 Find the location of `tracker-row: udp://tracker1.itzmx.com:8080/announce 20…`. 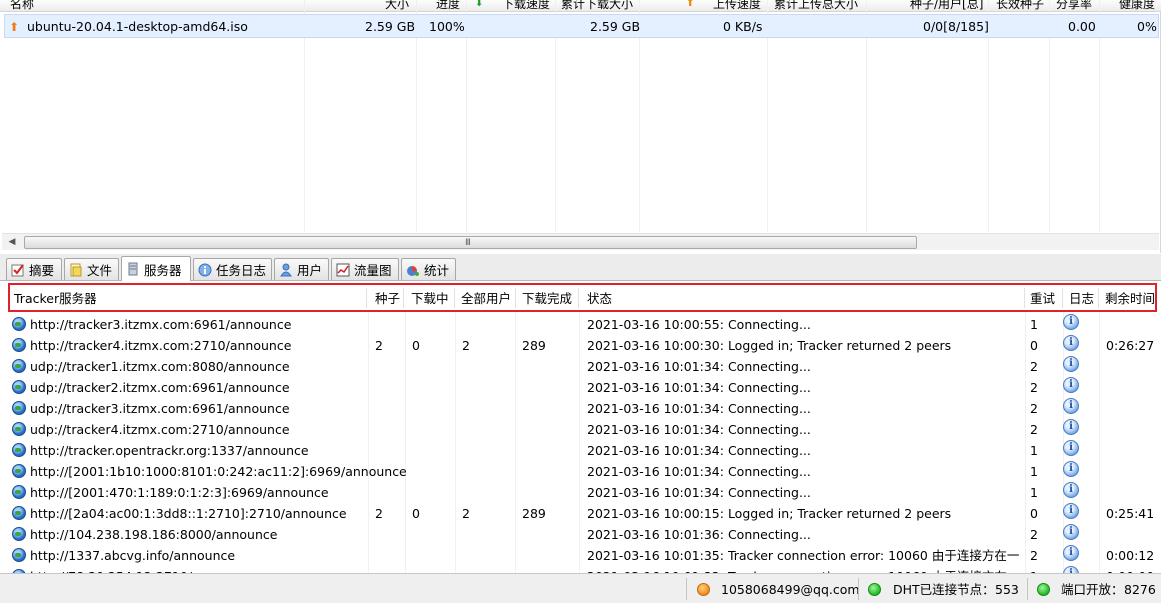

tracker-row: udp://tracker1.itzmx.com:8080/announce 20… is located at coordinates (585, 366).